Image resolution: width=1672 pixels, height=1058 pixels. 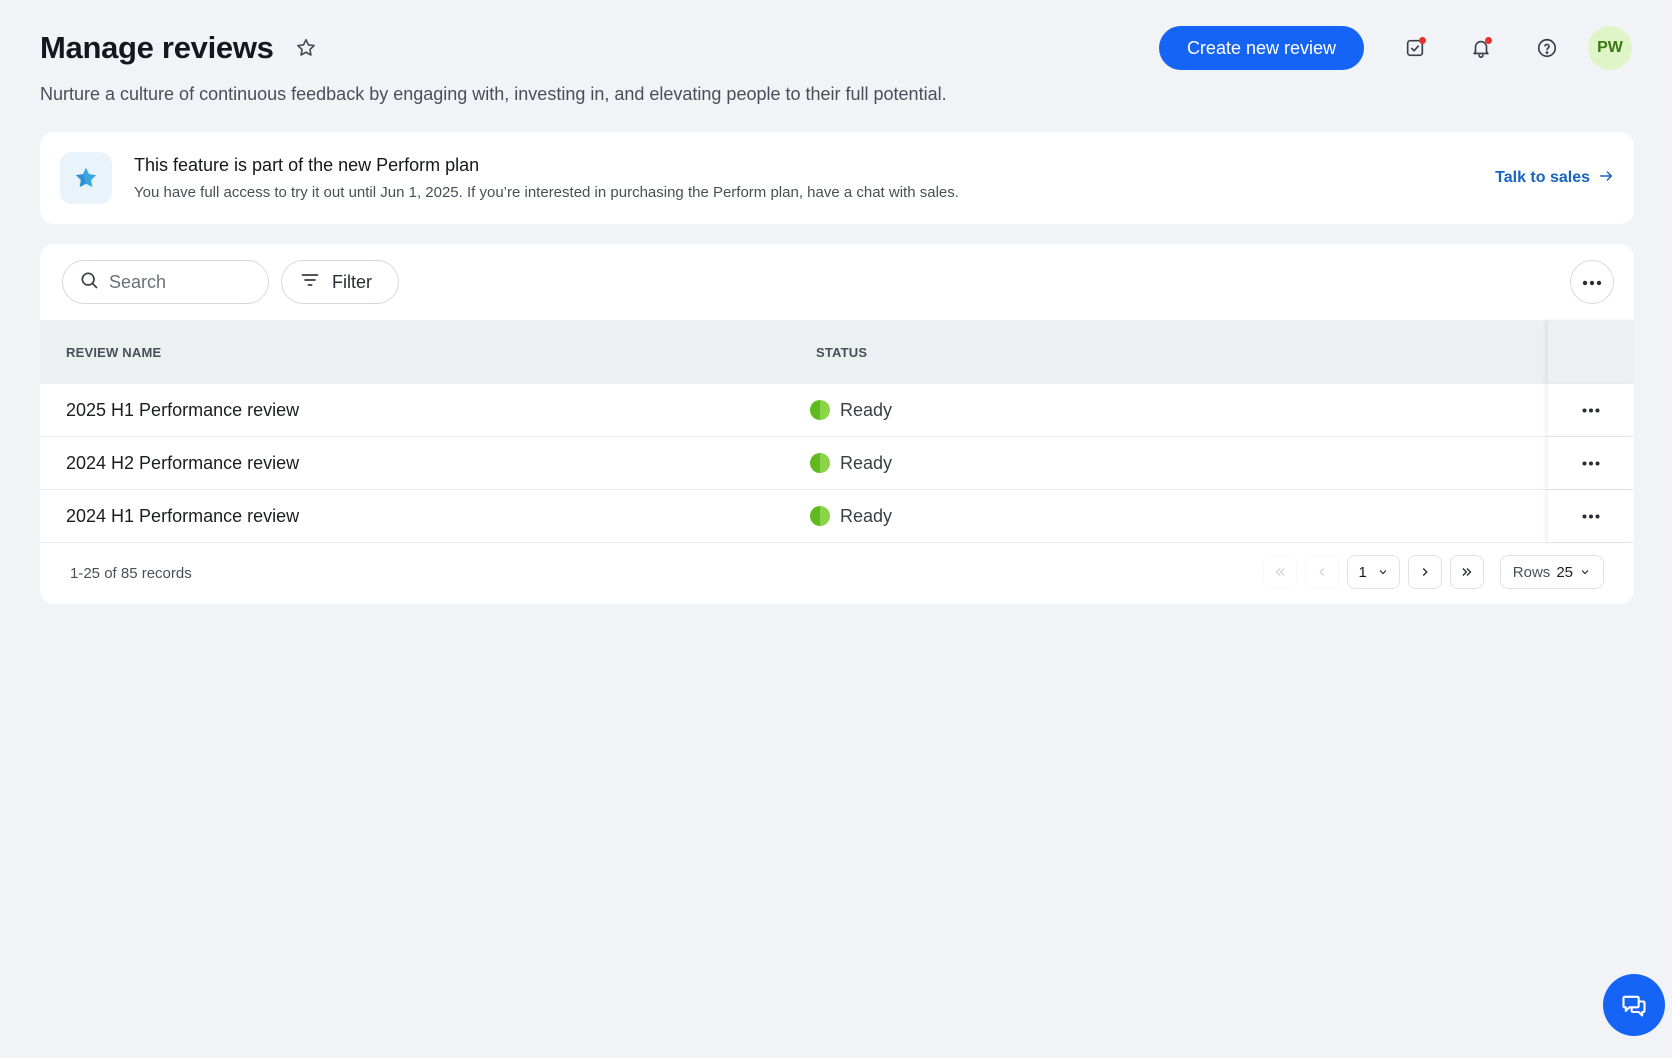 I want to click on tasks-icon, so click(x=1415, y=48).